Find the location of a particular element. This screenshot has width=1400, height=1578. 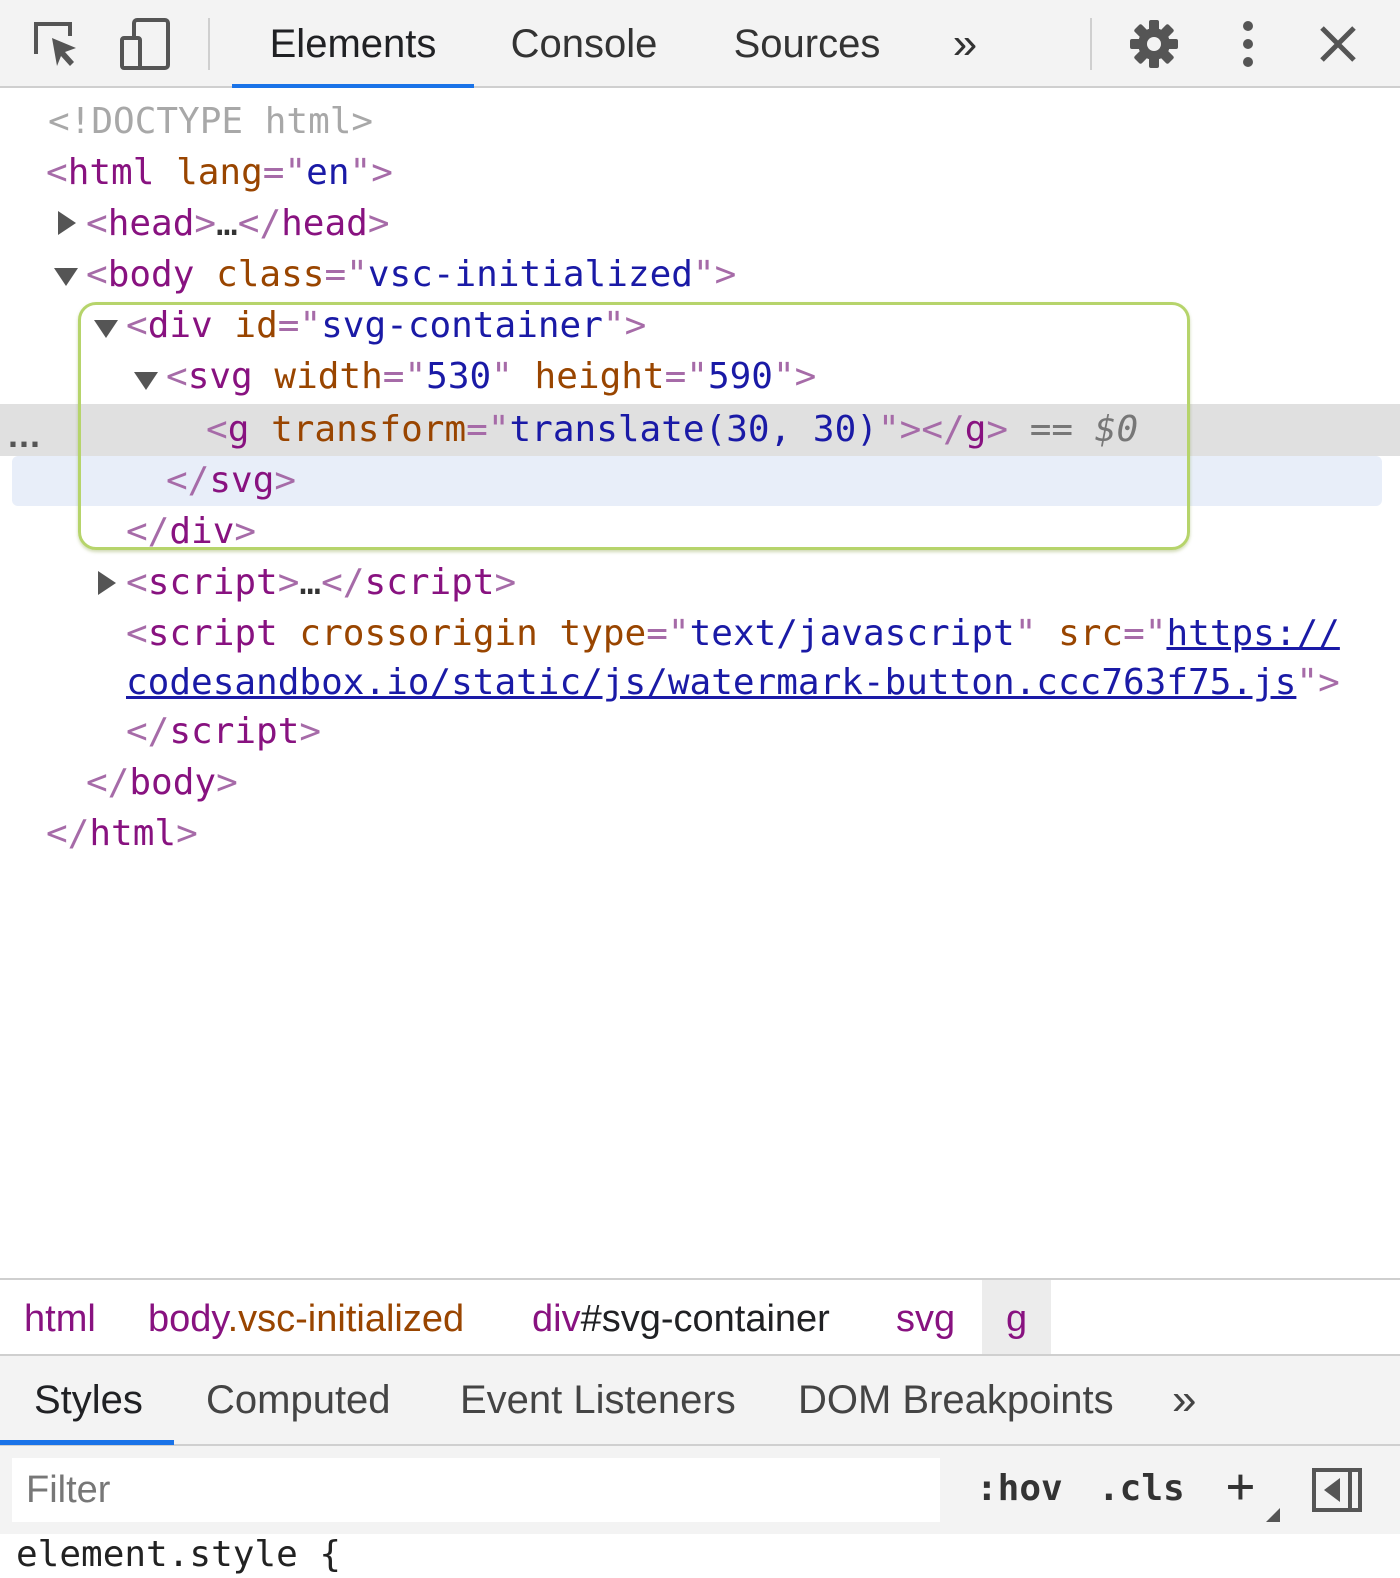

active-tab-indicator is located at coordinates (353, 86).